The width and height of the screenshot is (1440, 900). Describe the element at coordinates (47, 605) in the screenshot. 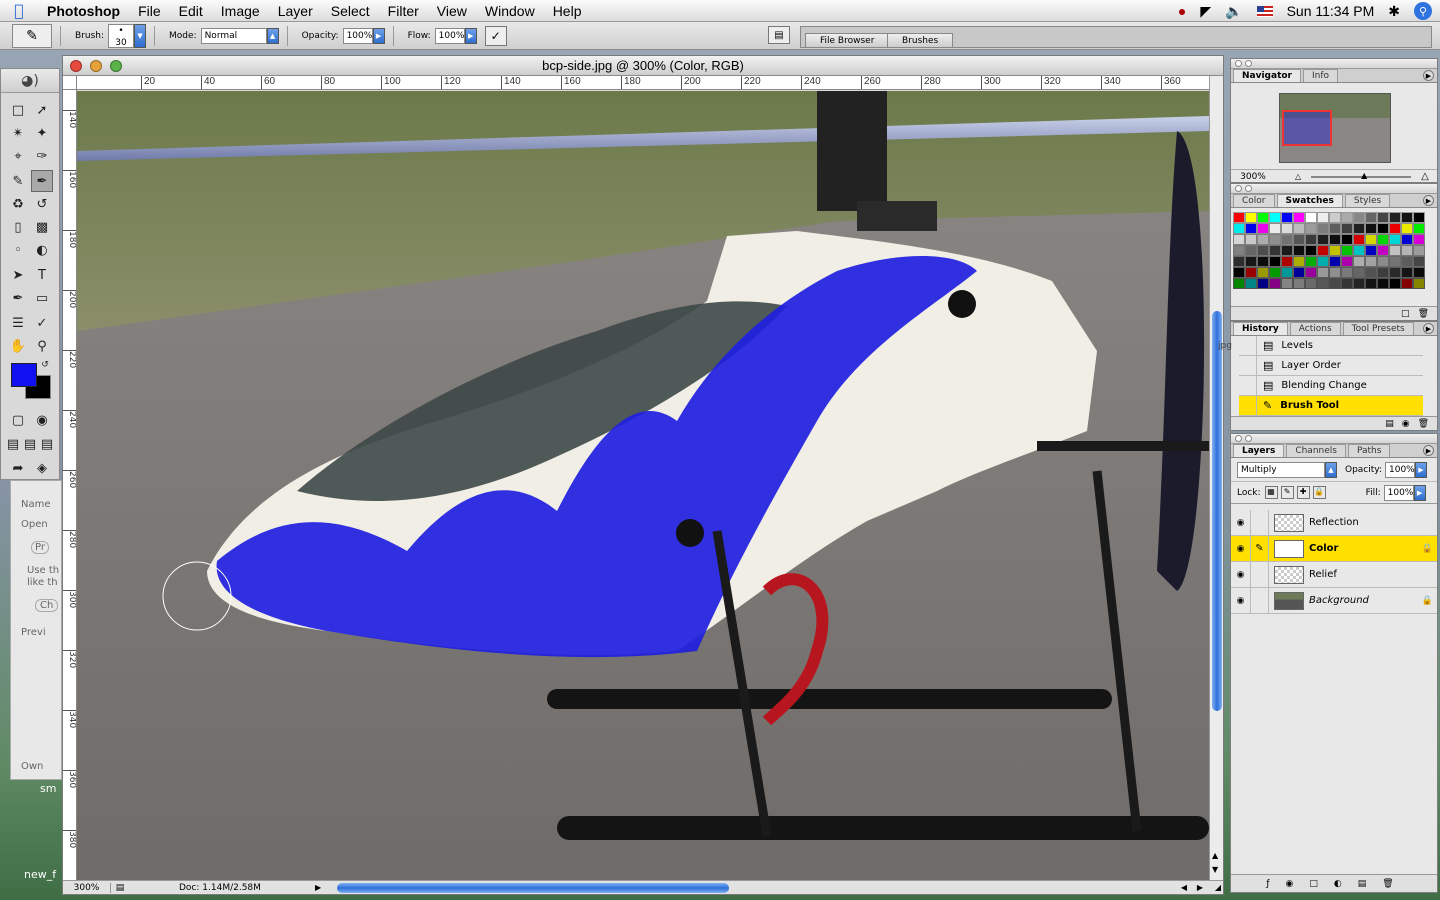

I see `bg-item-ch: Ch` at that location.